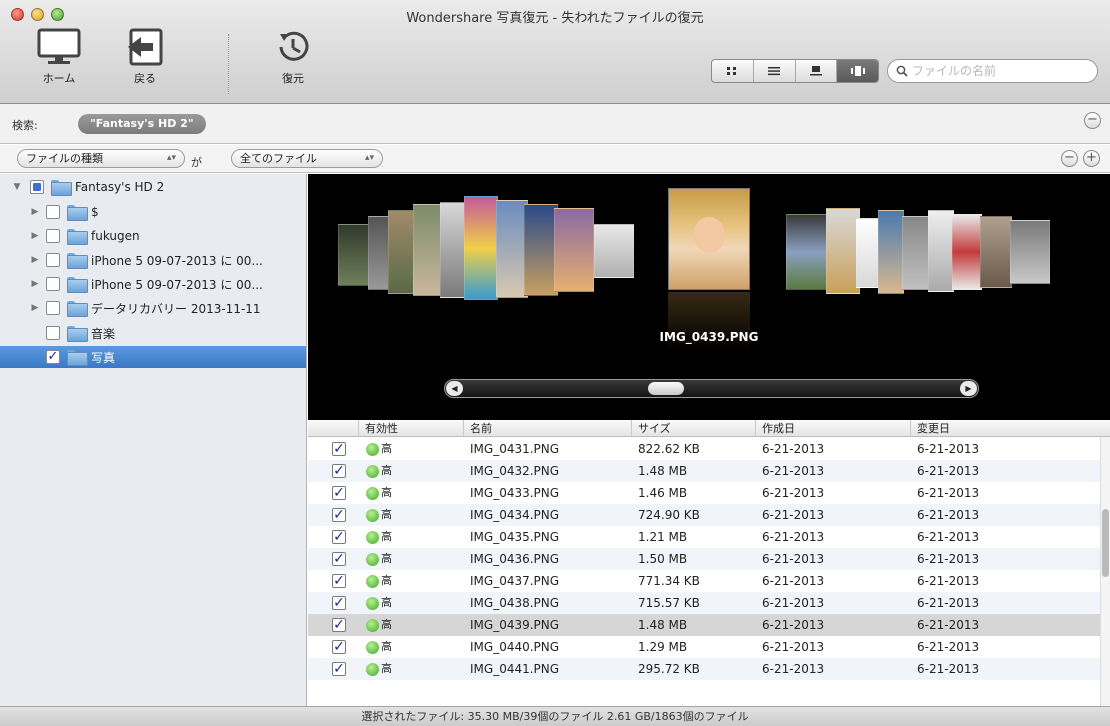 The height and width of the screenshot is (726, 1110). Describe the element at coordinates (832, 428) in the screenshot. I see `column-header-created: 作成日` at that location.